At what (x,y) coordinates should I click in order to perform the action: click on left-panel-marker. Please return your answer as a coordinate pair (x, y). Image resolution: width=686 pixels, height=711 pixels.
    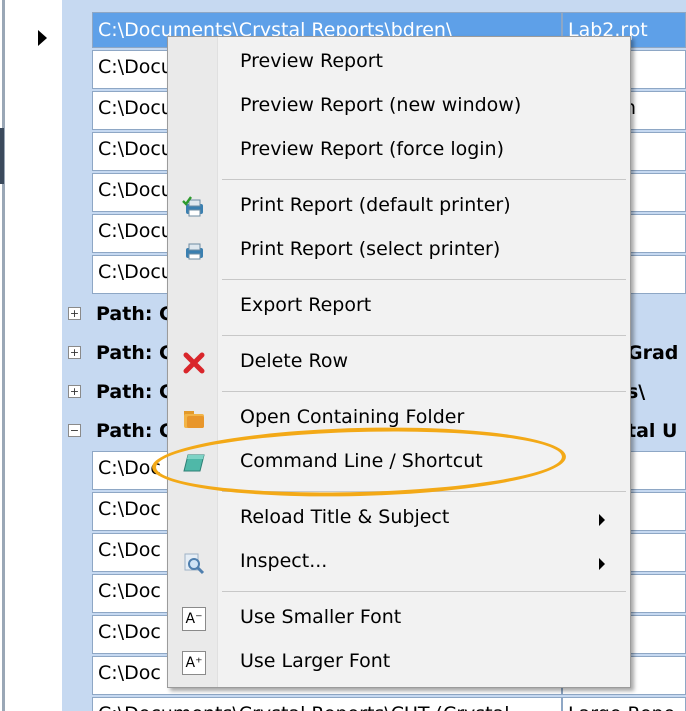
    Looking at the image, I should click on (2, 156).